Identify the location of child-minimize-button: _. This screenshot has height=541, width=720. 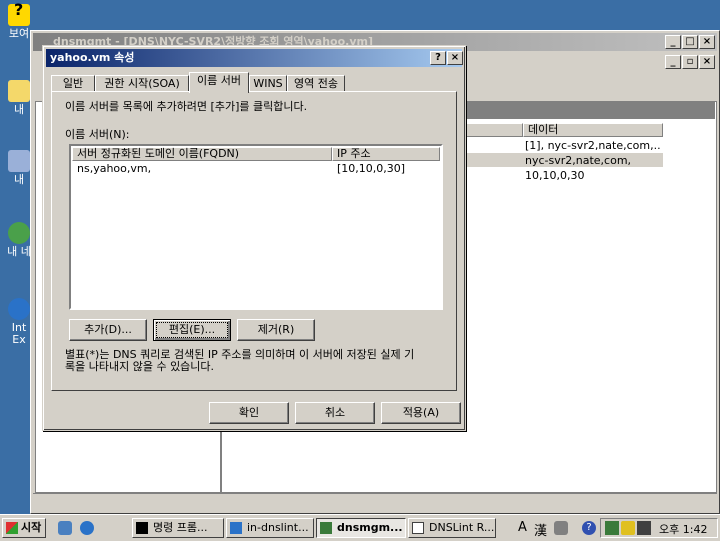
(673, 62).